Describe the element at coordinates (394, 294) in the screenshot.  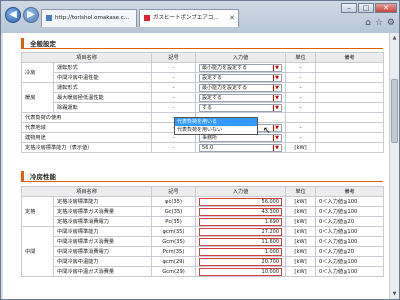
I see `scroll-down-icon: ▼` at that location.